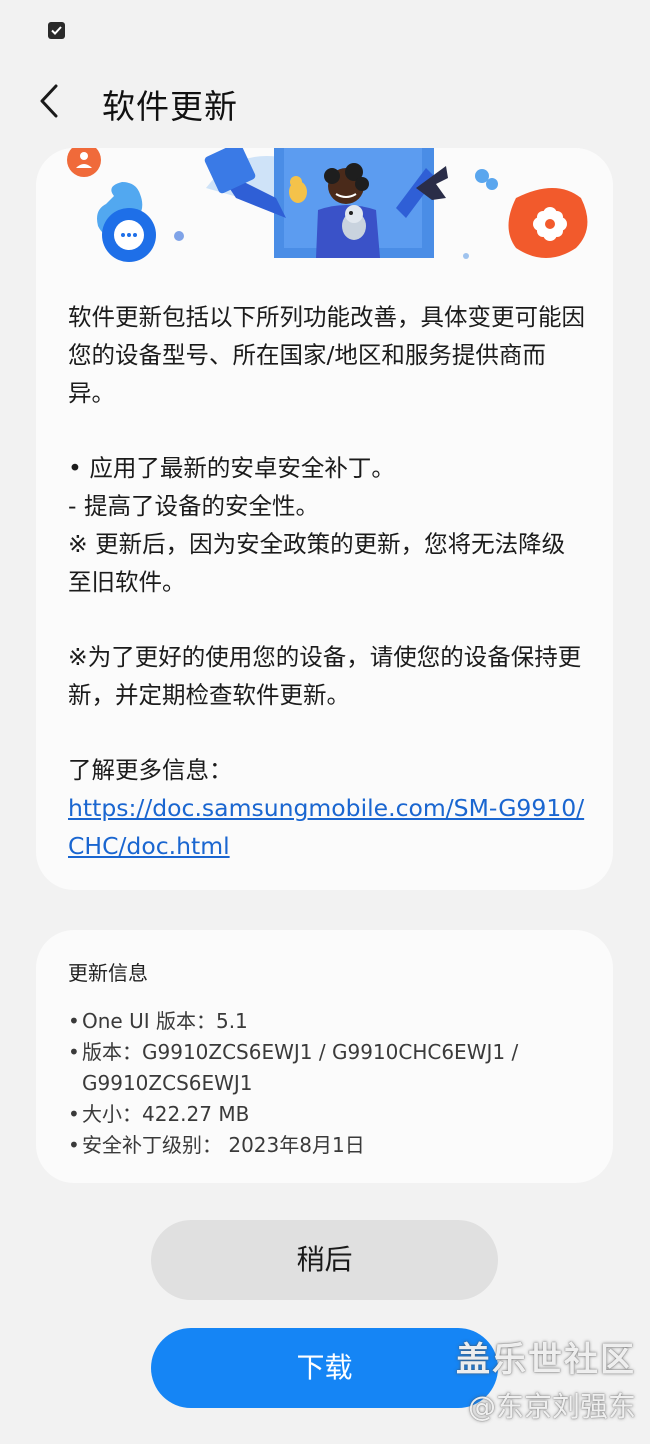  I want to click on download-button: 下载, so click(324, 1368).